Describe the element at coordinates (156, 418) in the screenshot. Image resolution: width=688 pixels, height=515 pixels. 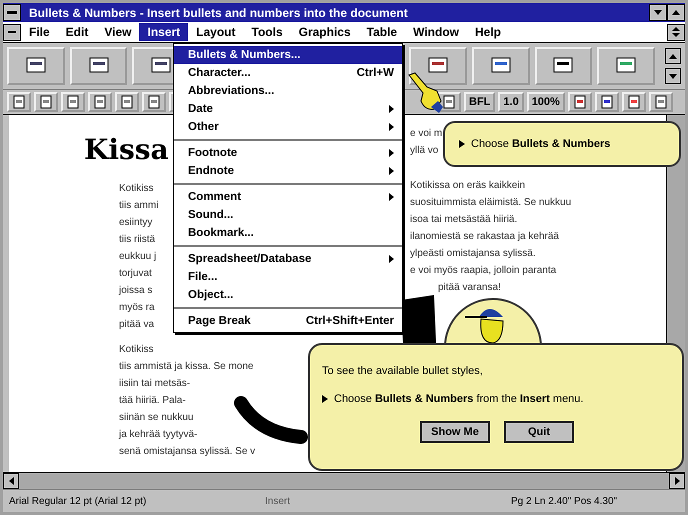
I see `document-text: siinän se nukkuu` at that location.